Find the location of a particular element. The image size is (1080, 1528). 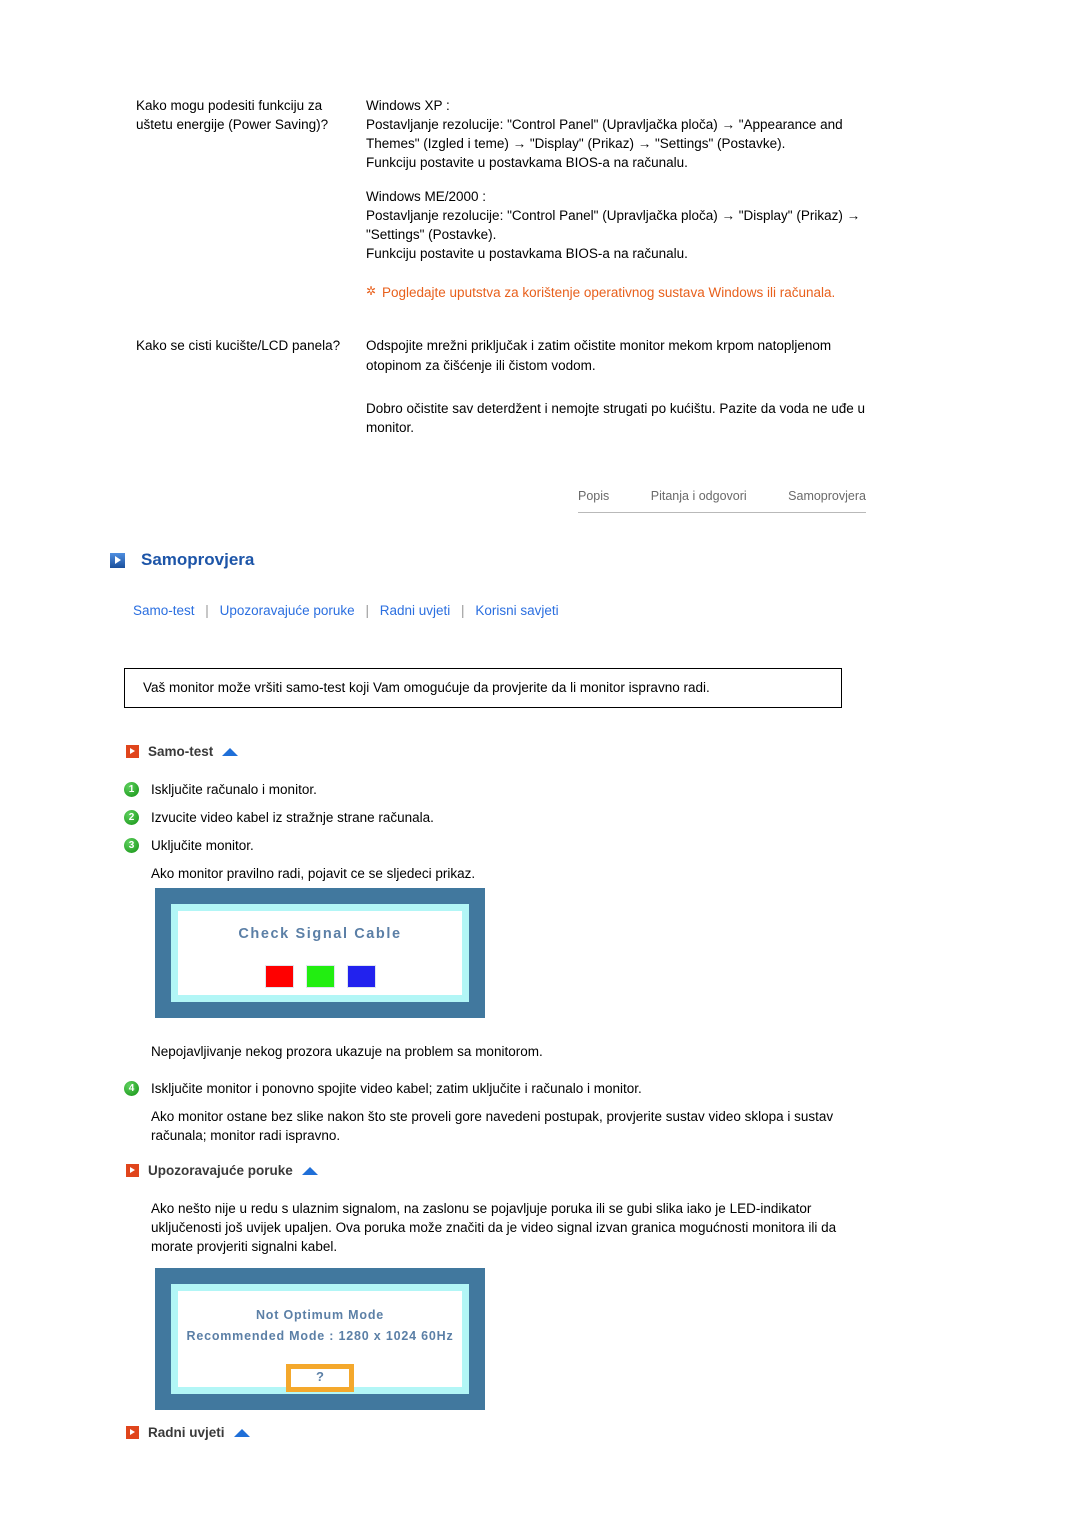

osd-message-text: Check Signal Cable is located at coordinates (320, 934).